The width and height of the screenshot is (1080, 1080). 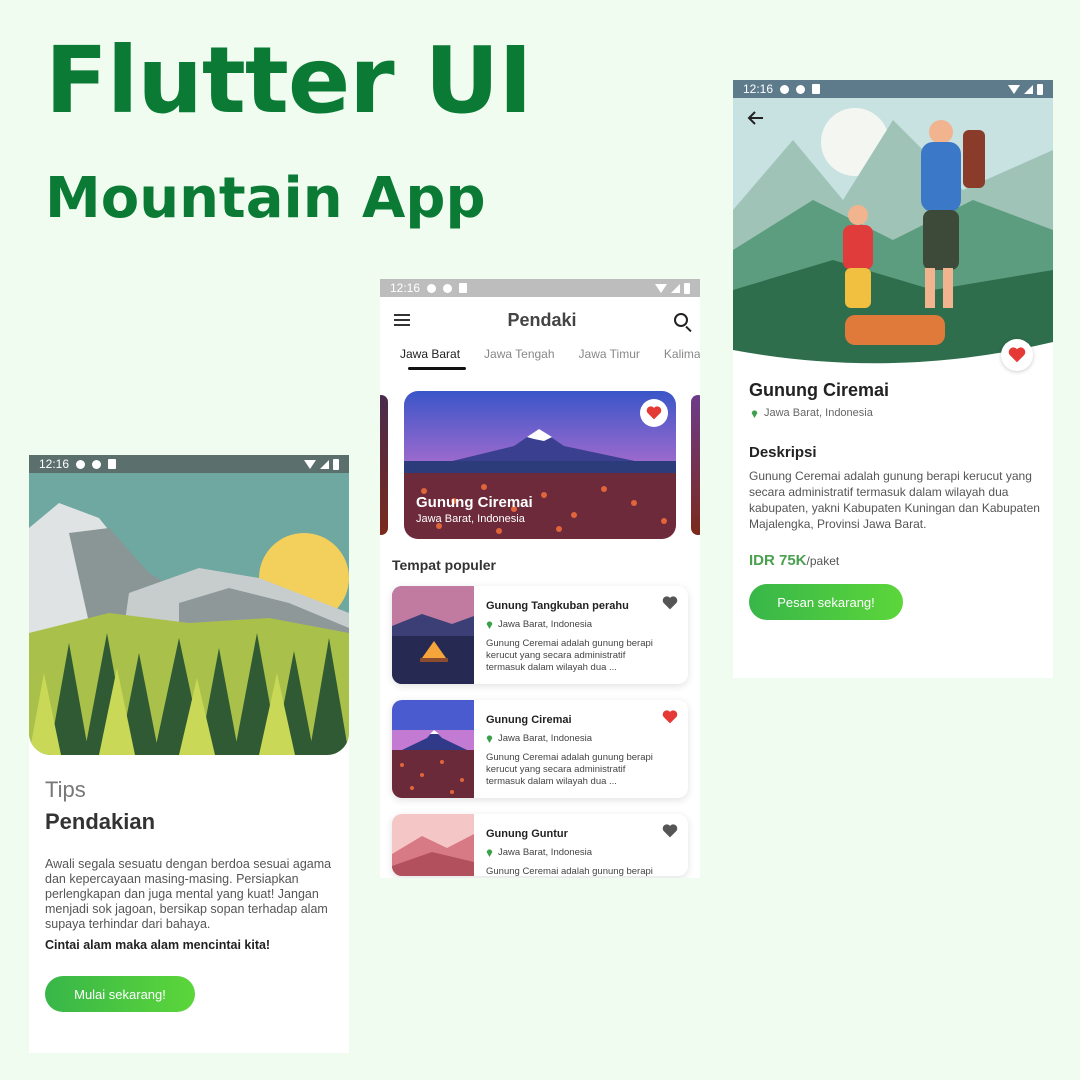 I want to click on tab-jawa-barat: Jawa Barat, so click(x=433, y=363).